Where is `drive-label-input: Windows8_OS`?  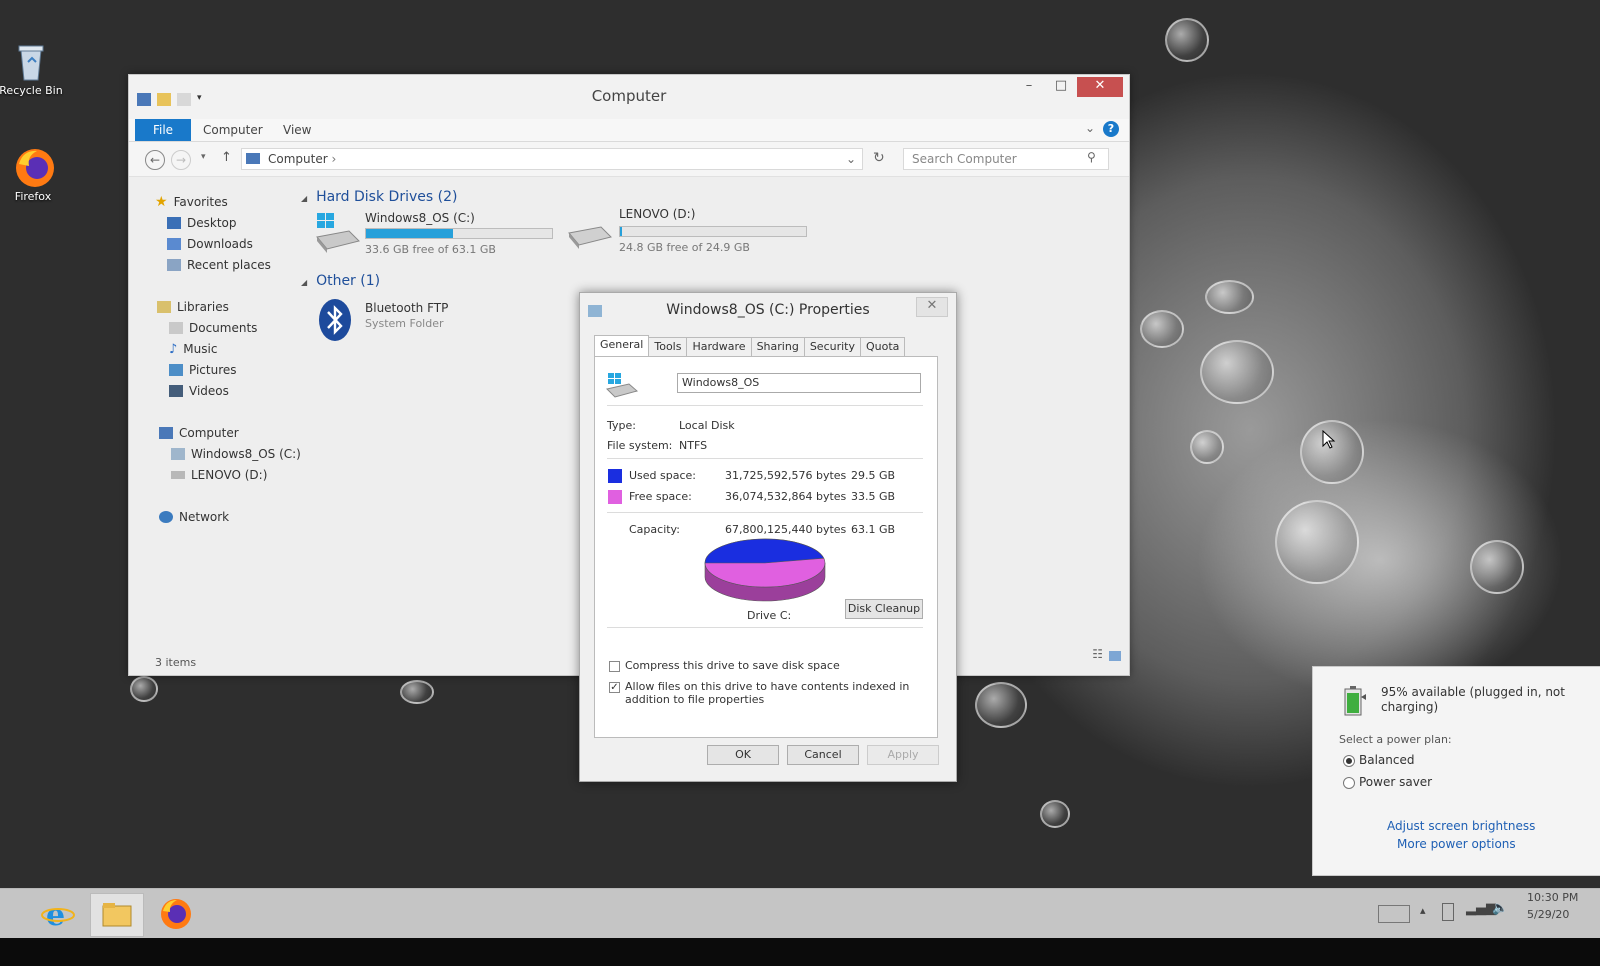
drive-label-input: Windows8_OS is located at coordinates (799, 383).